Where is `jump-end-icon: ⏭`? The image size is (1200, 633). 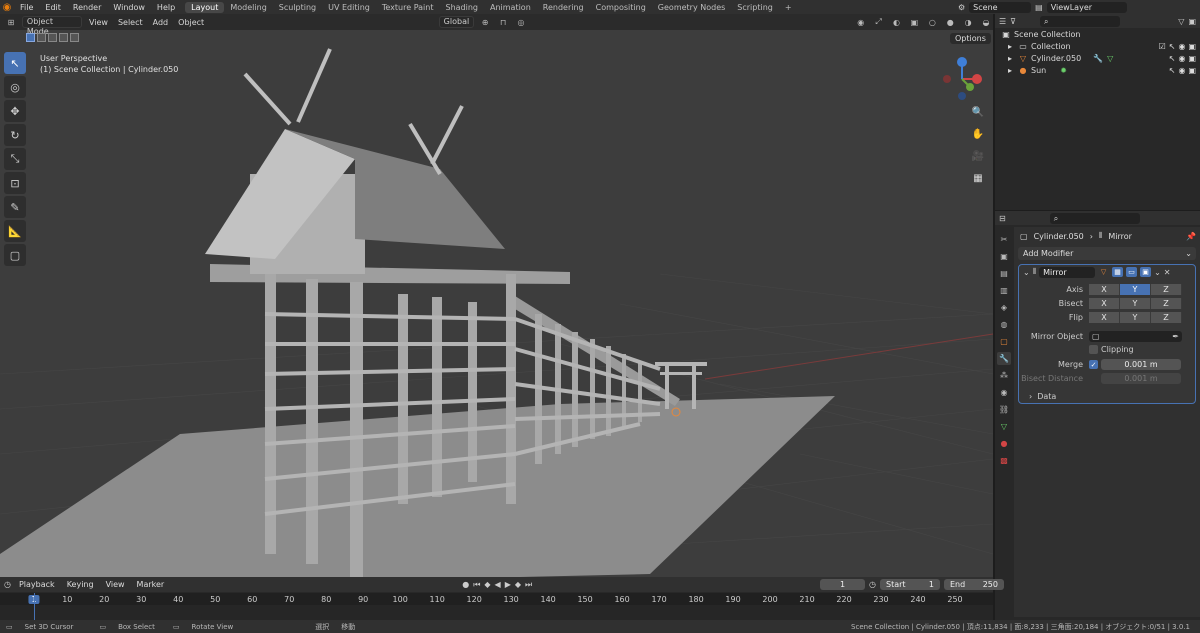 jump-end-icon: ⏭ is located at coordinates (528, 585).